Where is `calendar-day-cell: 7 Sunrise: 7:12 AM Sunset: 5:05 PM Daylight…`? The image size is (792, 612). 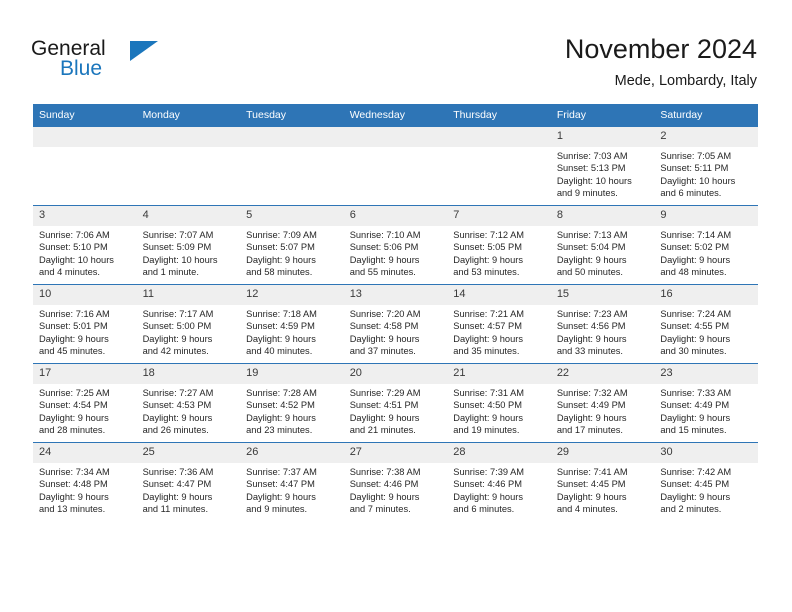
calendar-day-cell: 7 Sunrise: 7:12 AM Sunset: 5:05 PM Daylight… is located at coordinates (499, 245).